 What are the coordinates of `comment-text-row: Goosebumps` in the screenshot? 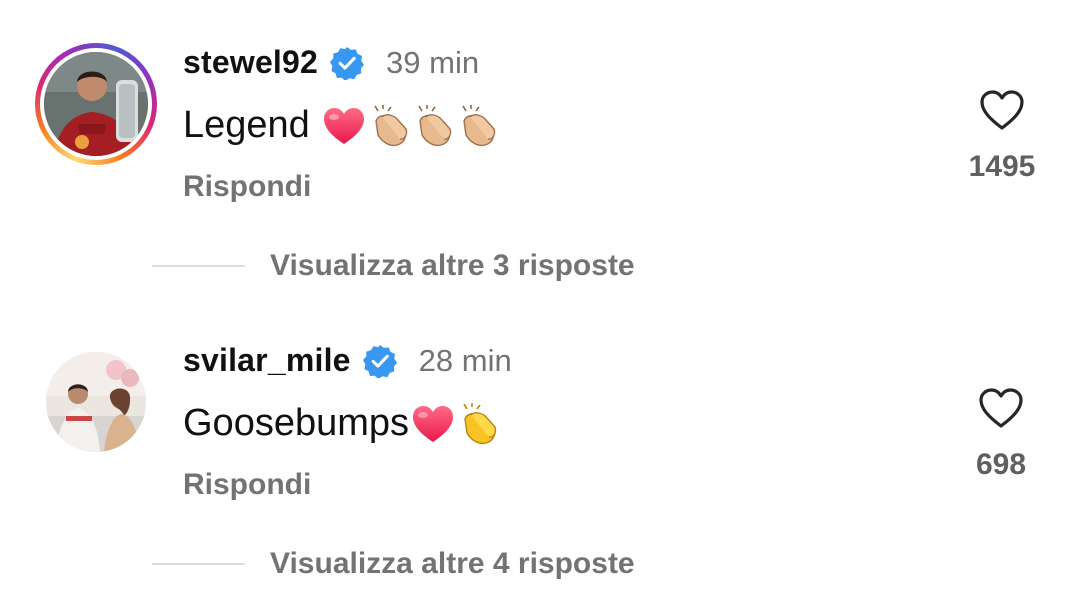 It's located at (341, 423).